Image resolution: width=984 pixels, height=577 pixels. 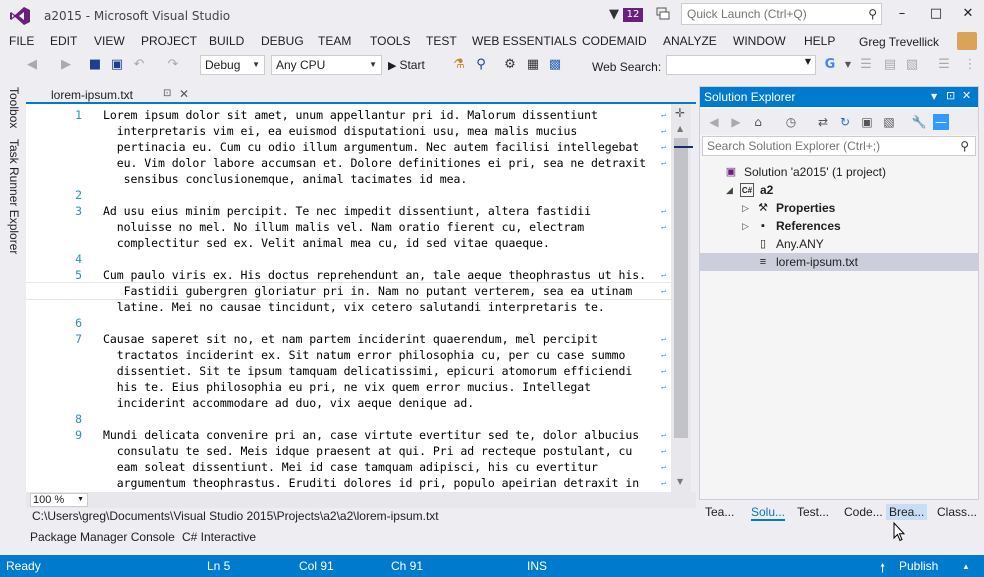 I want to click on preview-selected-icon: —, so click(x=941, y=122).